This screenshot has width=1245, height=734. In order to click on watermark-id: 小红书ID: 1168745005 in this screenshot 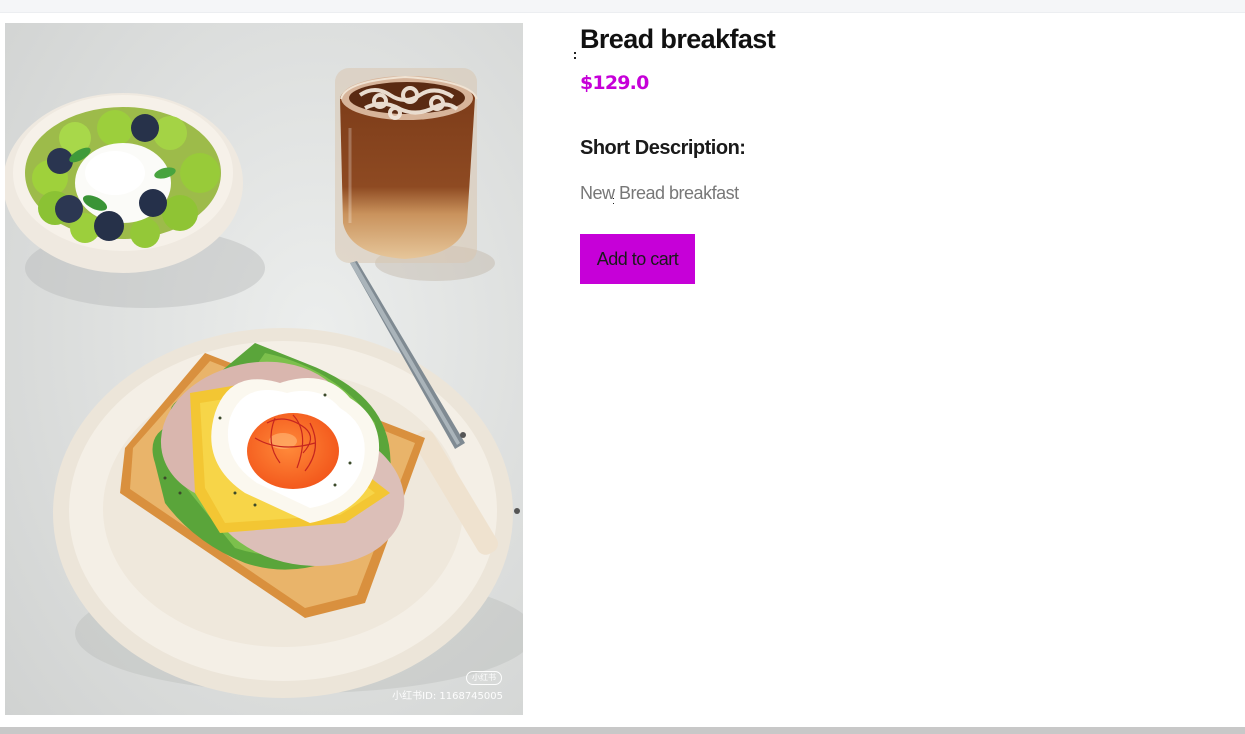, I will do `click(447, 696)`.